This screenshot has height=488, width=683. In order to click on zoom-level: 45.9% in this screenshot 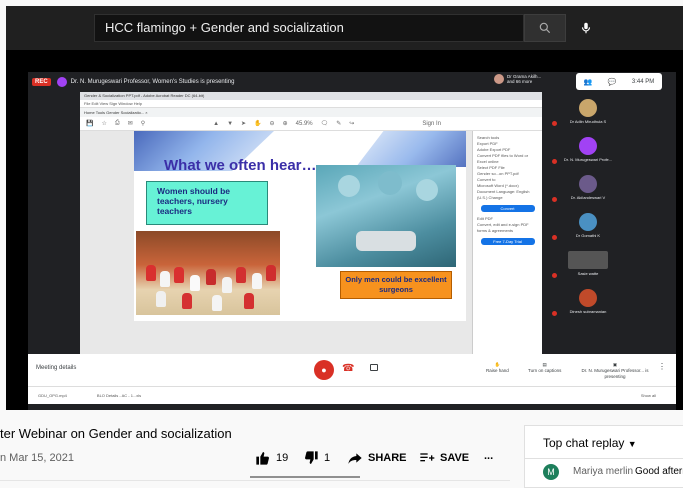, I will do `click(304, 123)`.